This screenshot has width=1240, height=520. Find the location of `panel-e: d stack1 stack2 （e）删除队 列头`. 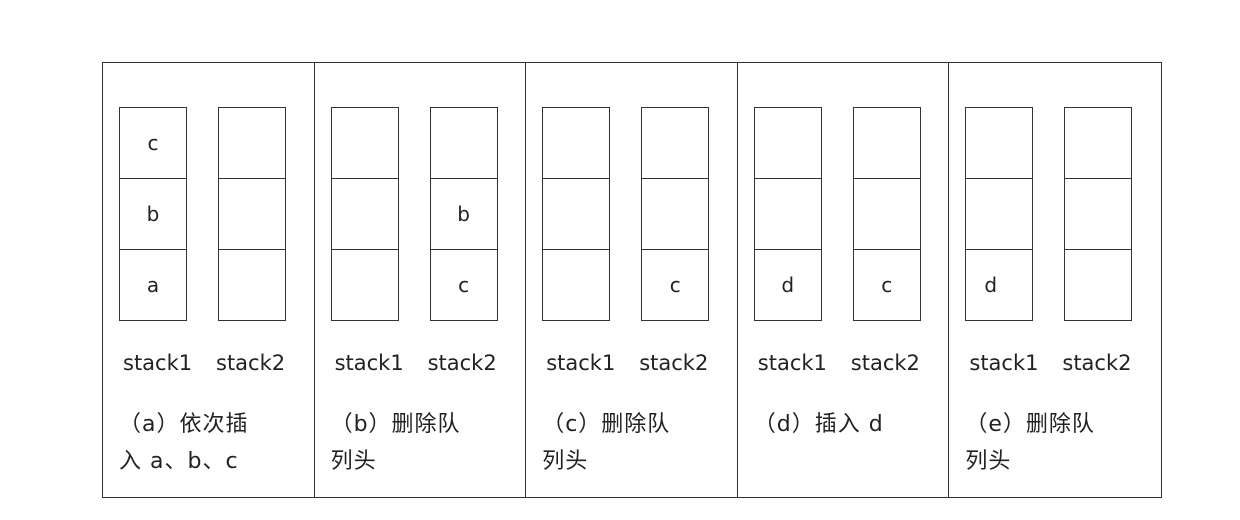

panel-e: d stack1 stack2 （e）删除队 列头 is located at coordinates (1055, 280).